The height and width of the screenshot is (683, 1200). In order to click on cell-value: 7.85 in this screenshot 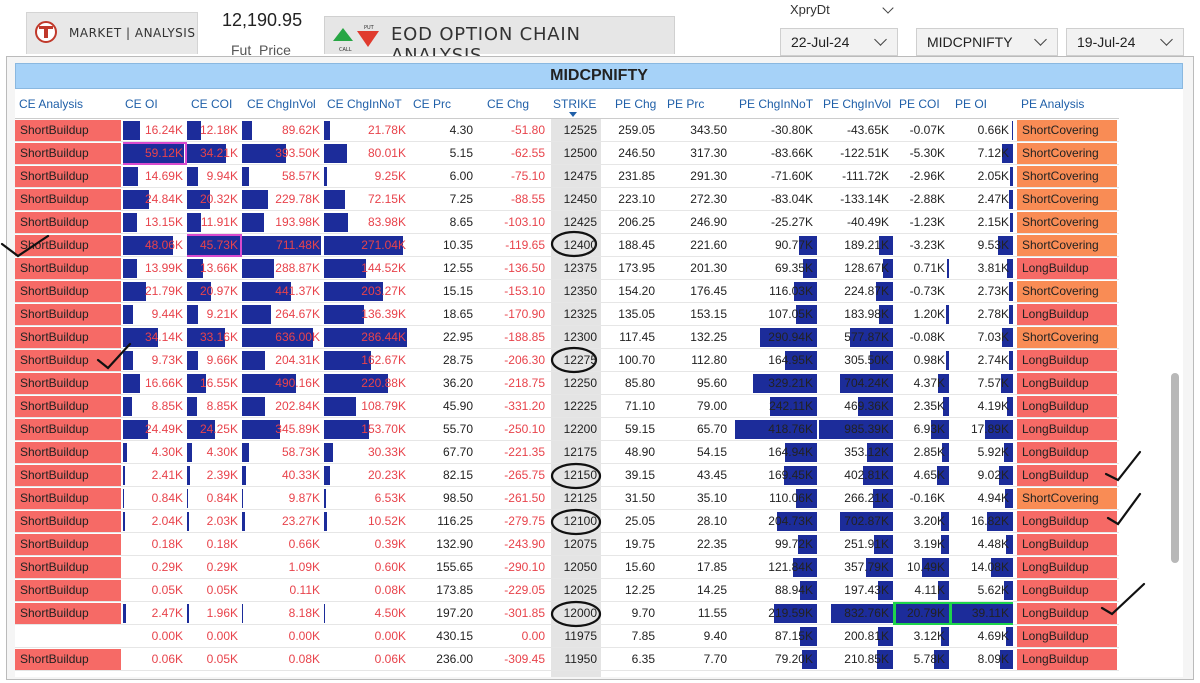, I will do `click(643, 636)`.